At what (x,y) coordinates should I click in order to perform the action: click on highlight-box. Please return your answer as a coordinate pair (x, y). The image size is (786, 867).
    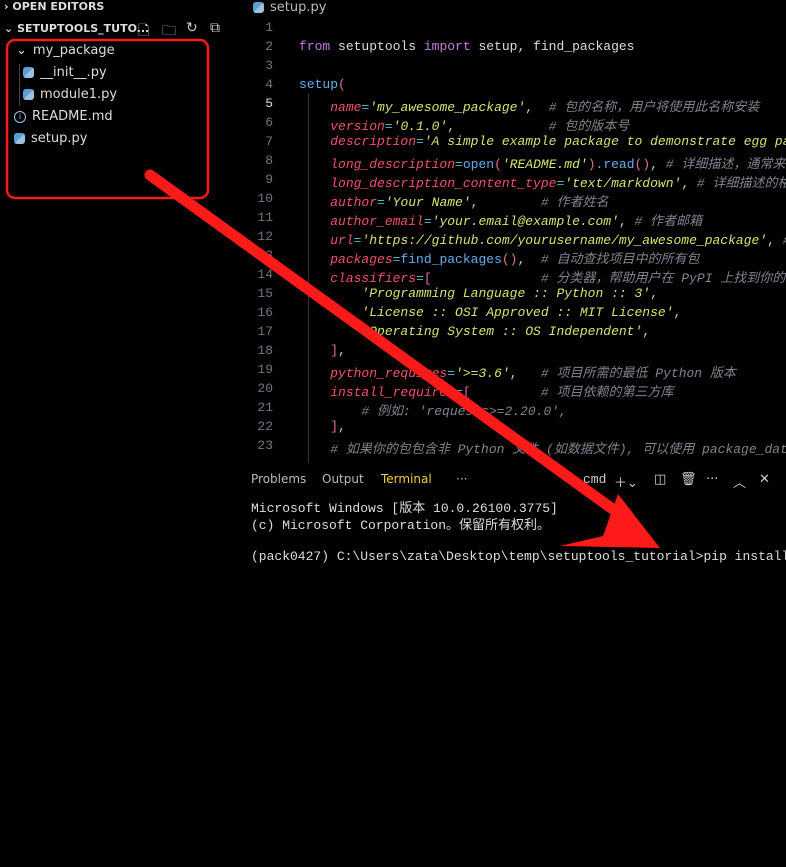
    Looking at the image, I should click on (107, 119).